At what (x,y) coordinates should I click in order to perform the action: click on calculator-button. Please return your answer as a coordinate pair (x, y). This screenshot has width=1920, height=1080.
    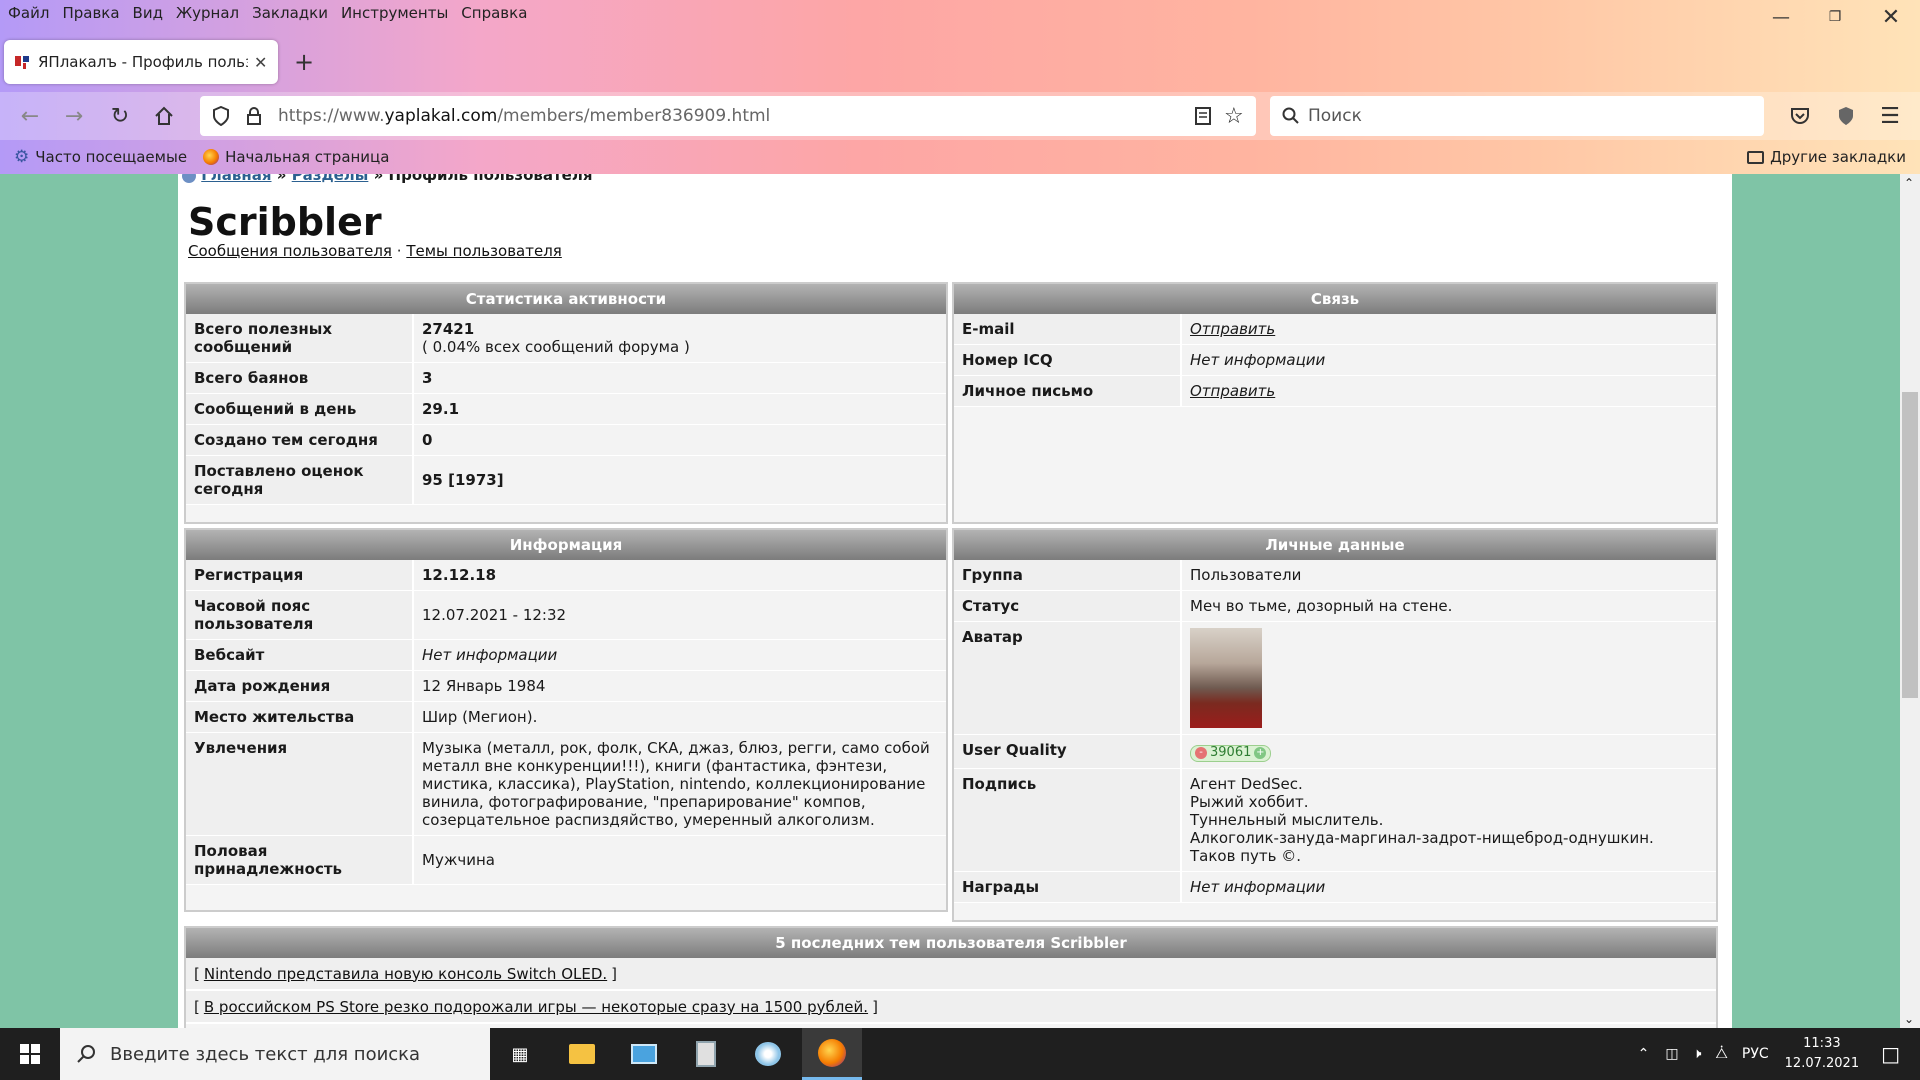
    Looking at the image, I should click on (706, 1054).